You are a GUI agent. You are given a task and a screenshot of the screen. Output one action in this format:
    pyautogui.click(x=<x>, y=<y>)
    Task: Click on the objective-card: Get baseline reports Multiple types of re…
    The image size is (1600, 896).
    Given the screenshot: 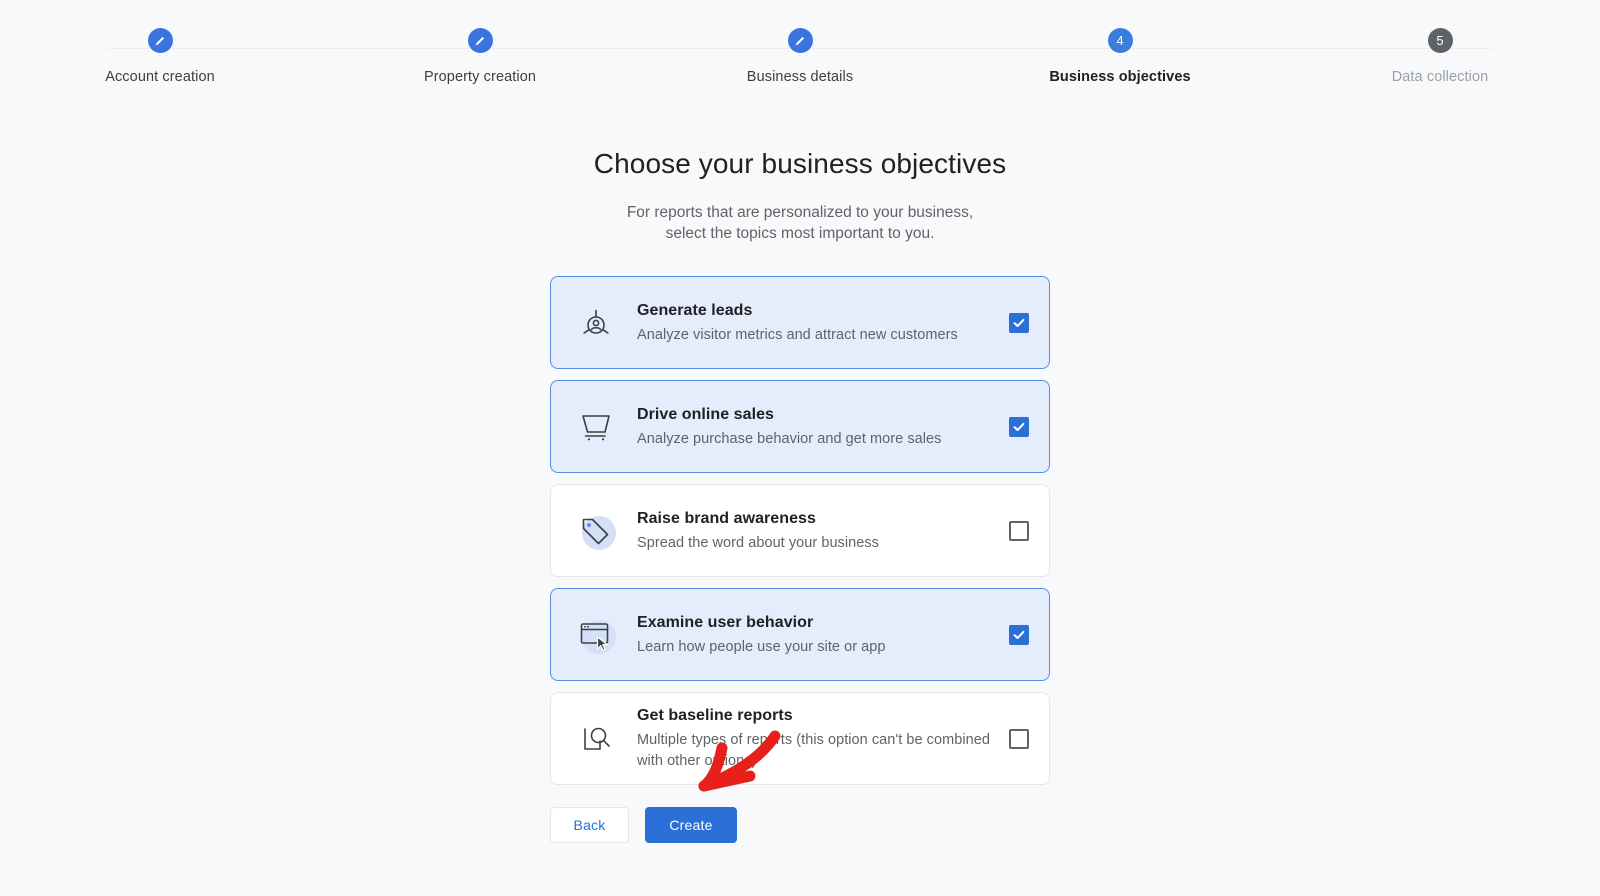 What is the action you would take?
    pyautogui.click(x=800, y=738)
    